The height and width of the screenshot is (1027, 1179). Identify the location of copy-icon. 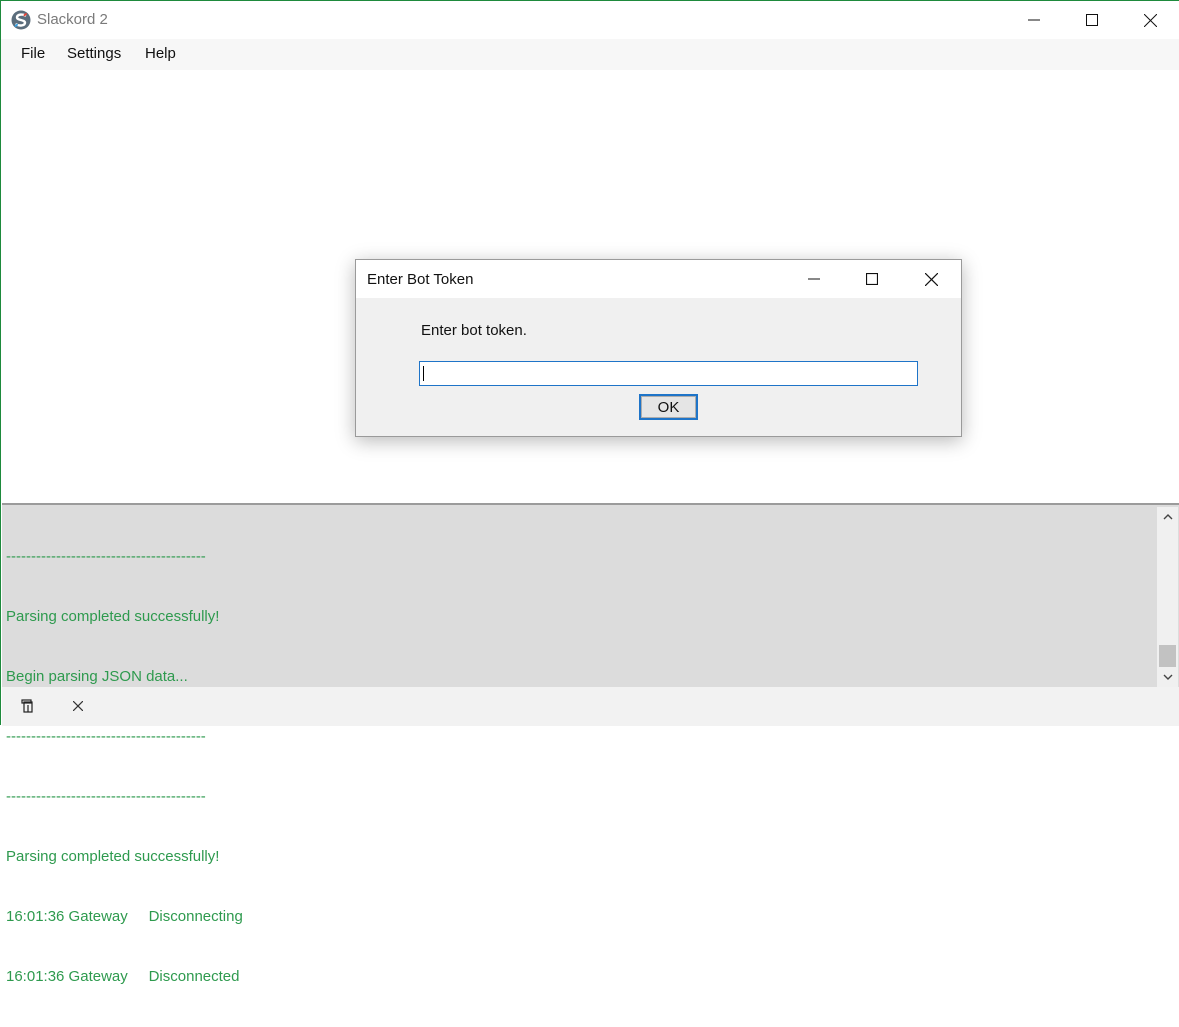
(27, 706).